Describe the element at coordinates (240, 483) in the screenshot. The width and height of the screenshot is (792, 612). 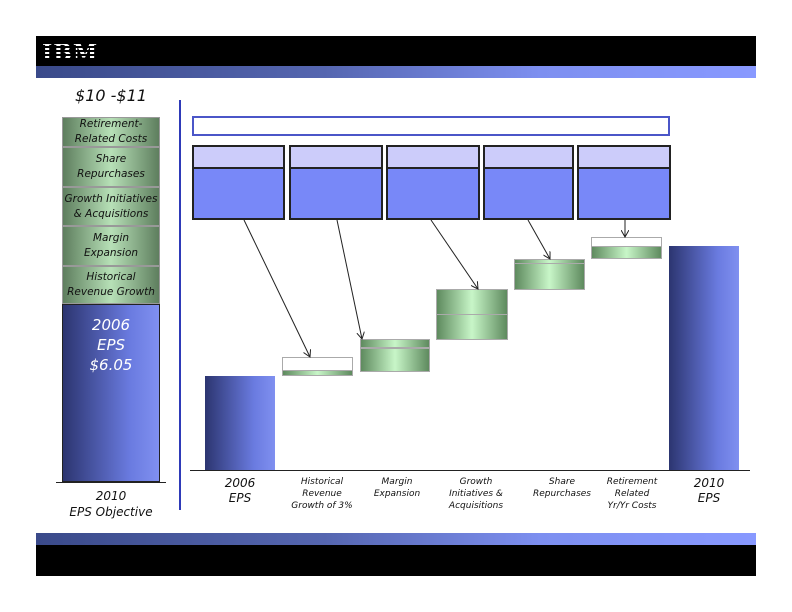
I see `label-line: 2006` at that location.